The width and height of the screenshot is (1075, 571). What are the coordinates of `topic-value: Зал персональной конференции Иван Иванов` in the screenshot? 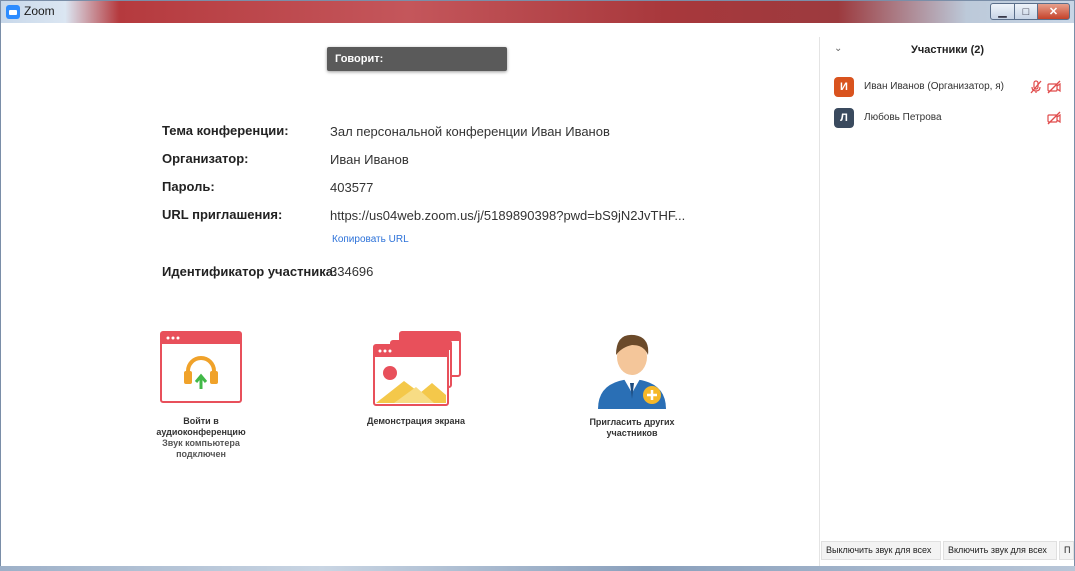 It's located at (470, 131).